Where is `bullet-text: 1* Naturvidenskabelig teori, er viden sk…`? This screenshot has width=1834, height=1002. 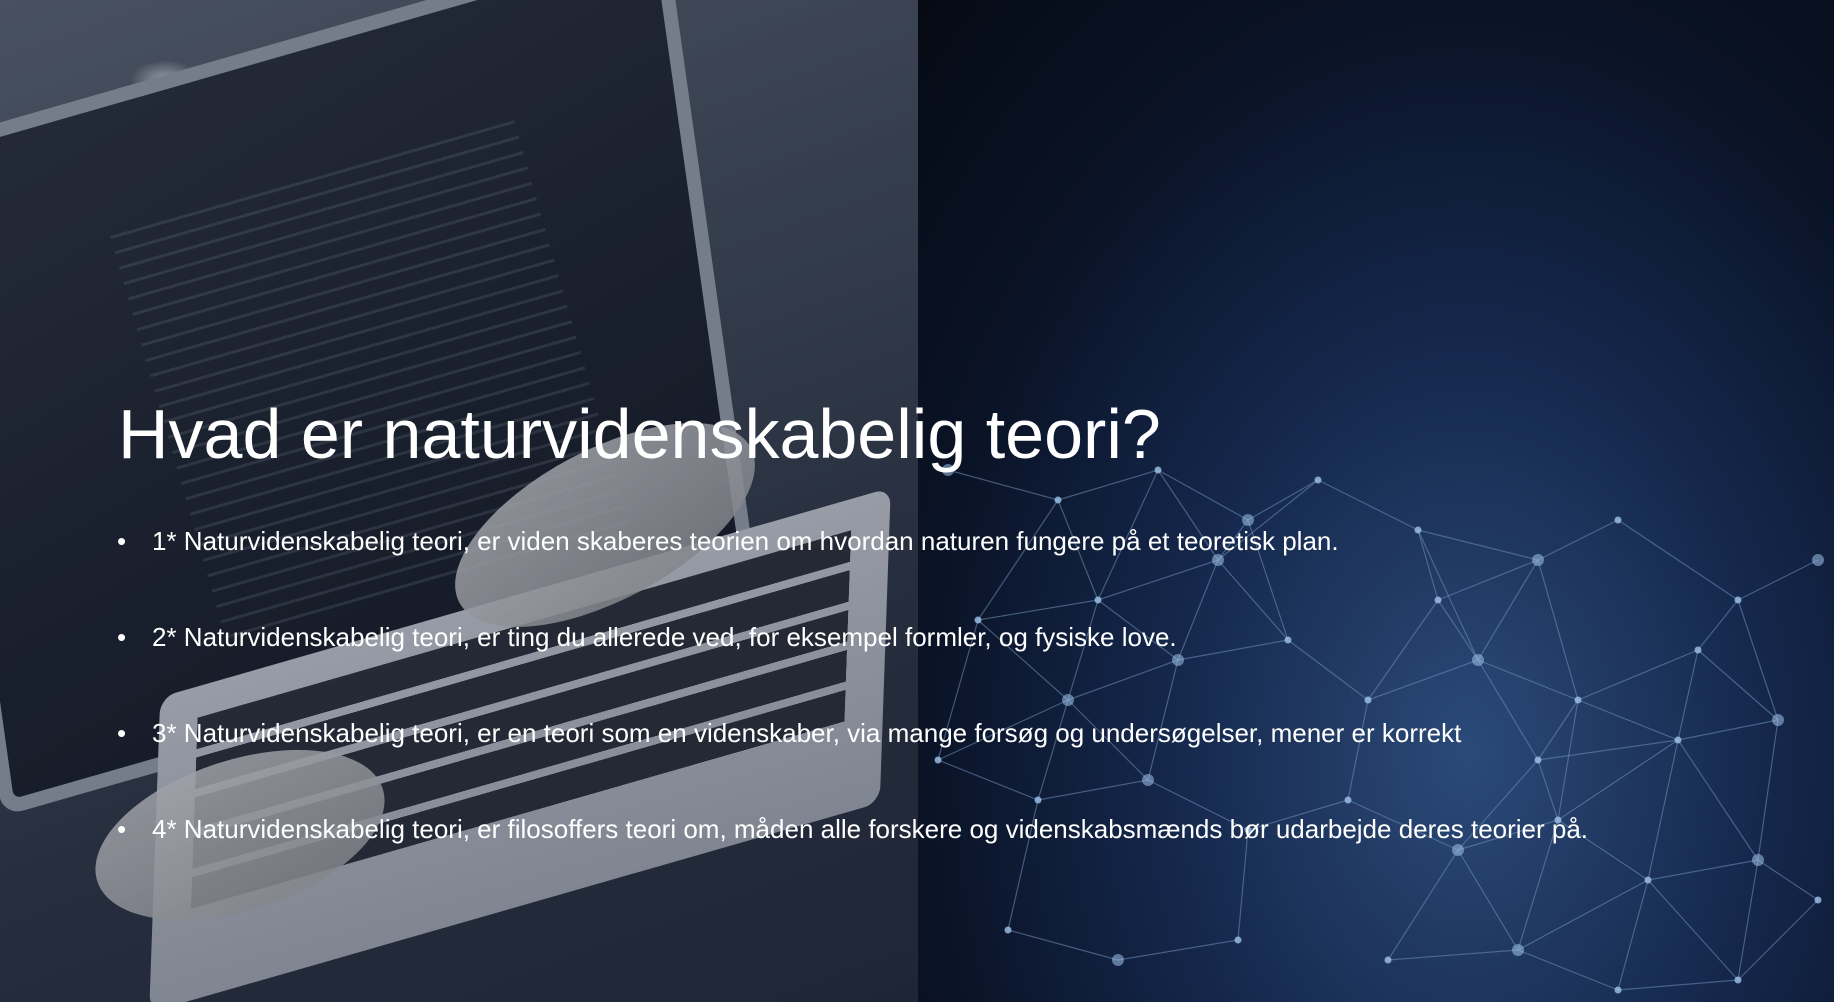 bullet-text: 1* Naturvidenskabelig teori, er viden sk… is located at coordinates (745, 541).